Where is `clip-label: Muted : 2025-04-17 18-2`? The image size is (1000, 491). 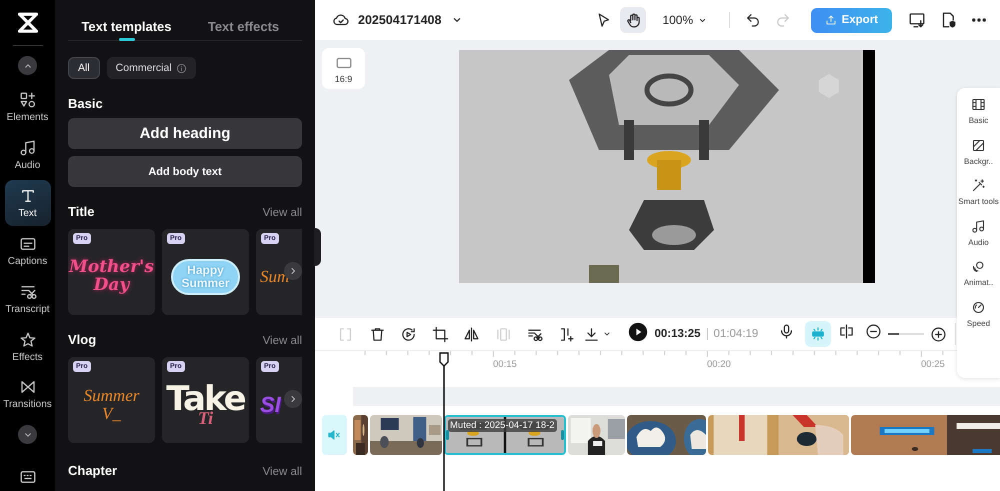 clip-label: Muted : 2025-04-17 18-2 is located at coordinates (502, 425).